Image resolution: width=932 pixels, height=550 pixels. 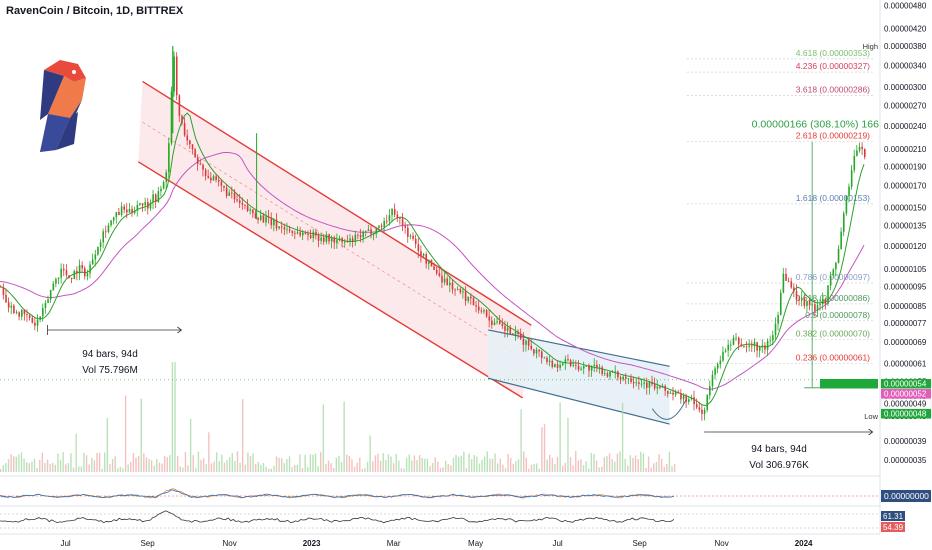 I want to click on osc2-value-text: 61.31, so click(x=893, y=516).